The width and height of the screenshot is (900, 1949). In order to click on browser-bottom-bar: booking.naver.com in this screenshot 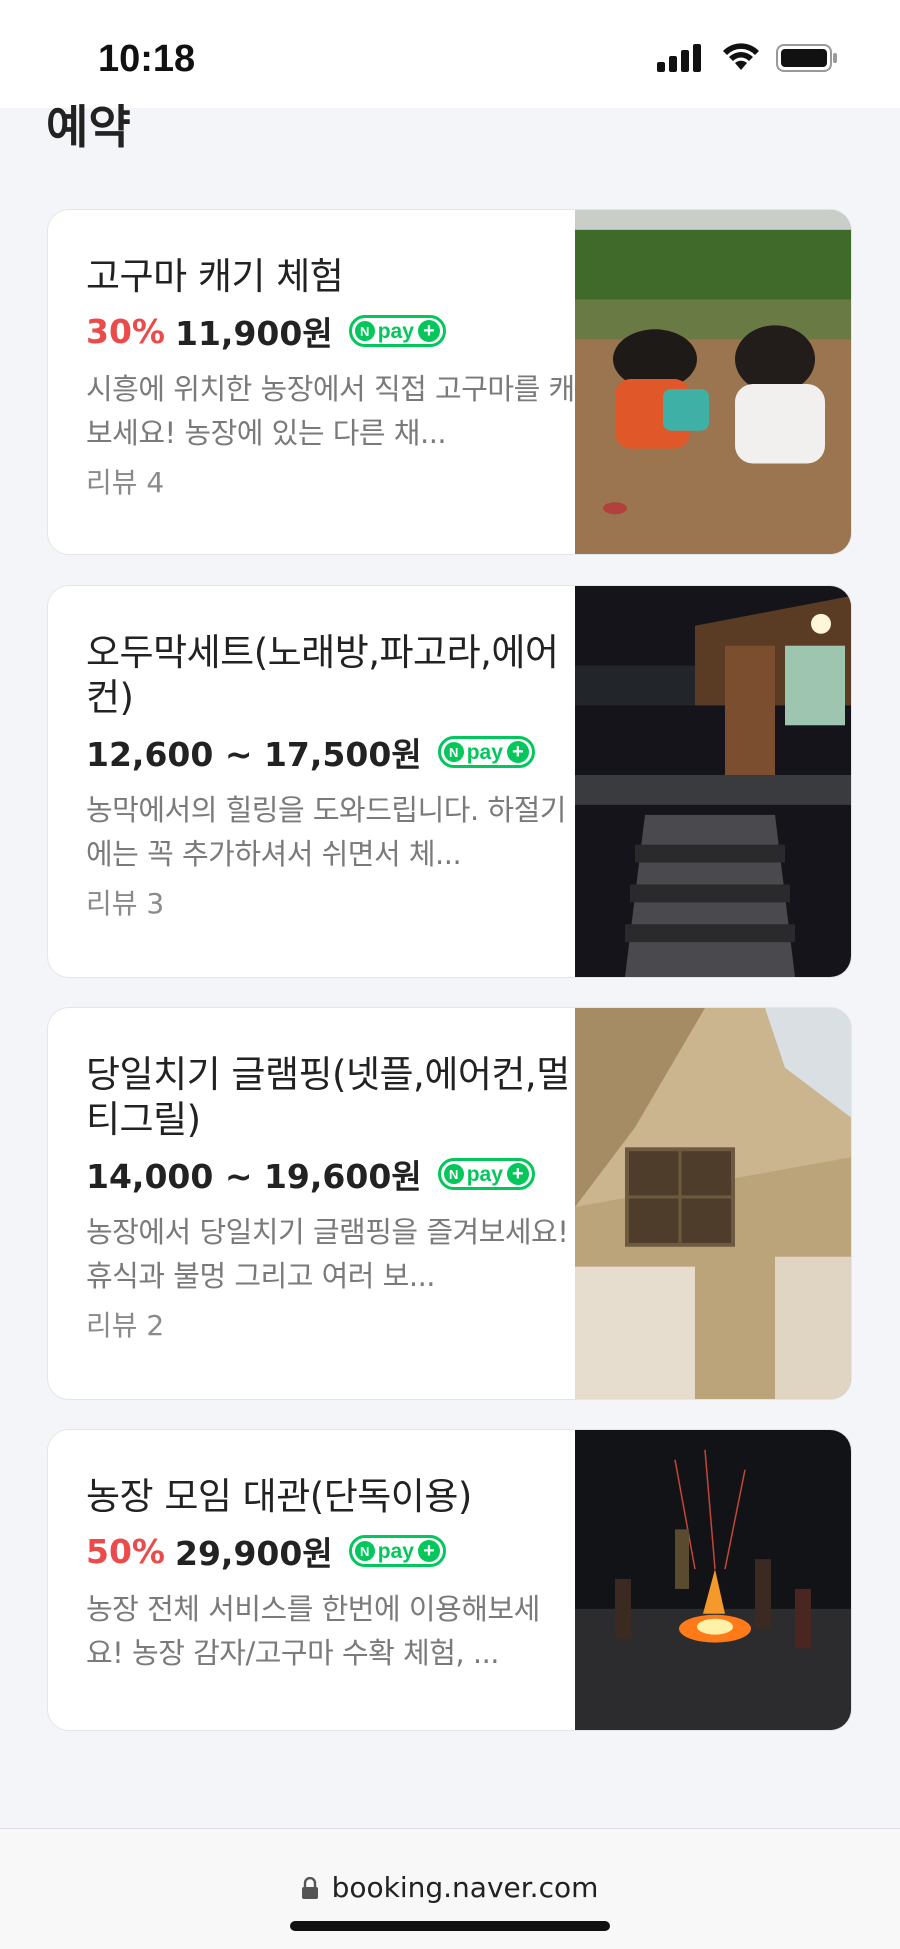, I will do `click(450, 1888)`.